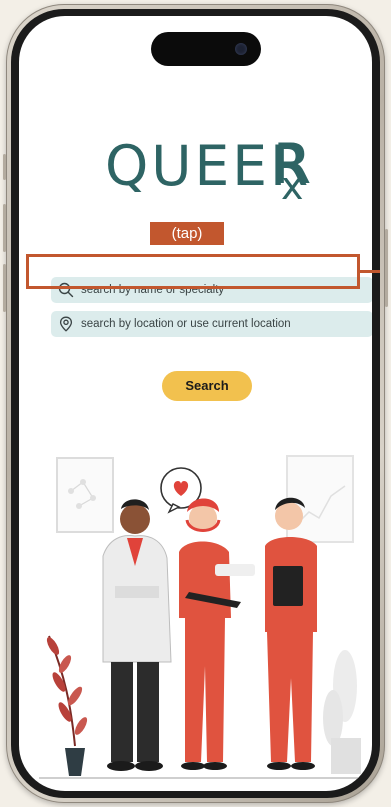 This screenshot has width=391, height=807. What do you see at coordinates (294, 186) in the screenshot?
I see `logo-rx-tail: x` at bounding box center [294, 186].